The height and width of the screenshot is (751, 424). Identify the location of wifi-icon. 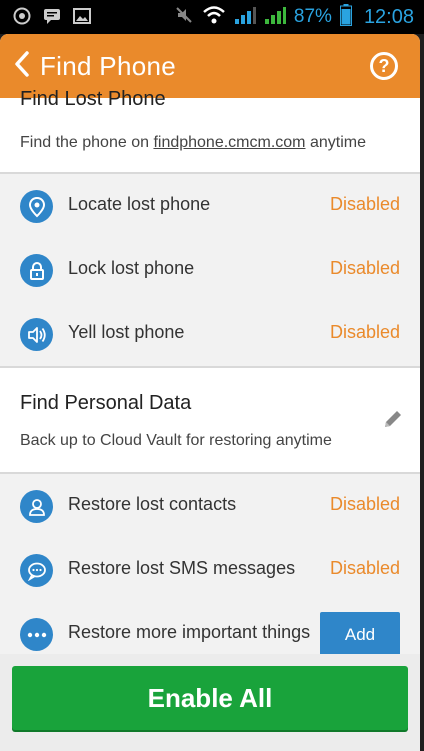
(214, 17).